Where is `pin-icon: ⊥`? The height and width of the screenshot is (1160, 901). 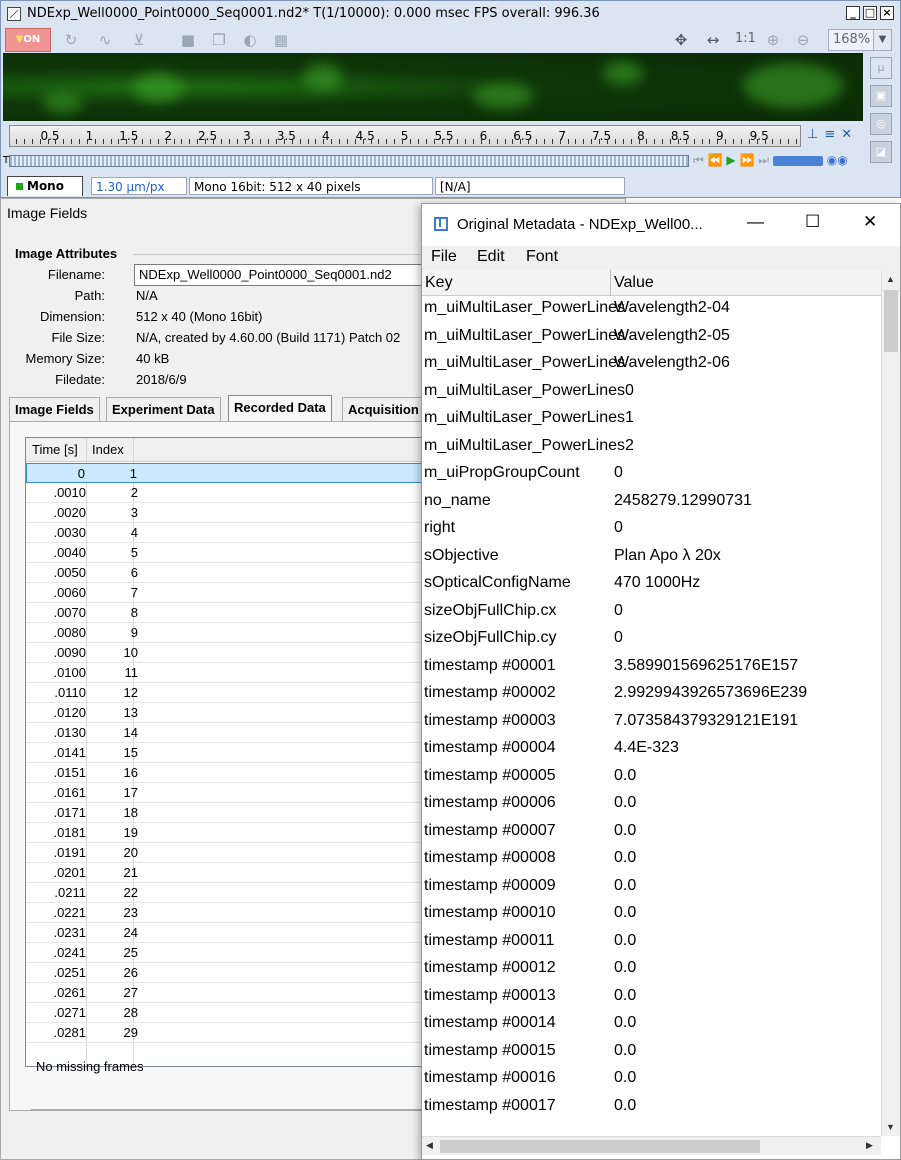 pin-icon: ⊥ is located at coordinates (815, 134).